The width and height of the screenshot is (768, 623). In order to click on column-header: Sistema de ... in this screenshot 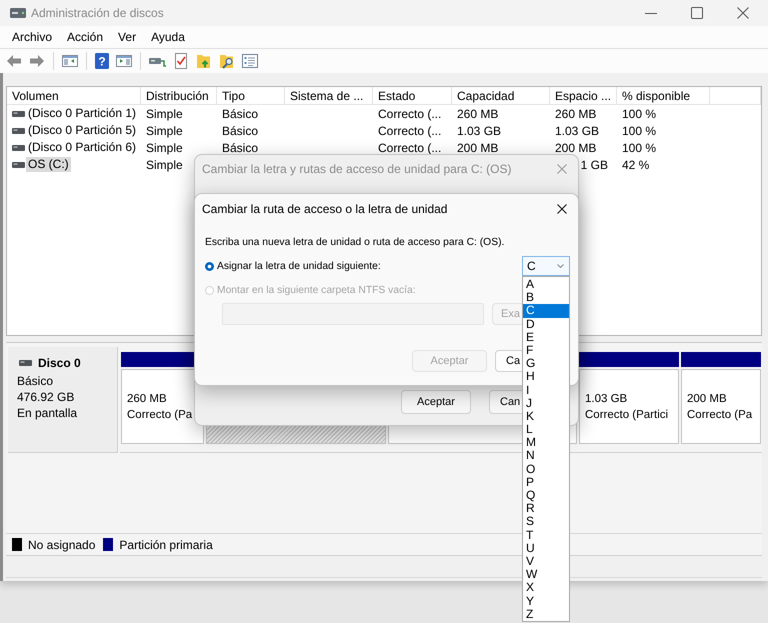, I will do `click(329, 95)`.